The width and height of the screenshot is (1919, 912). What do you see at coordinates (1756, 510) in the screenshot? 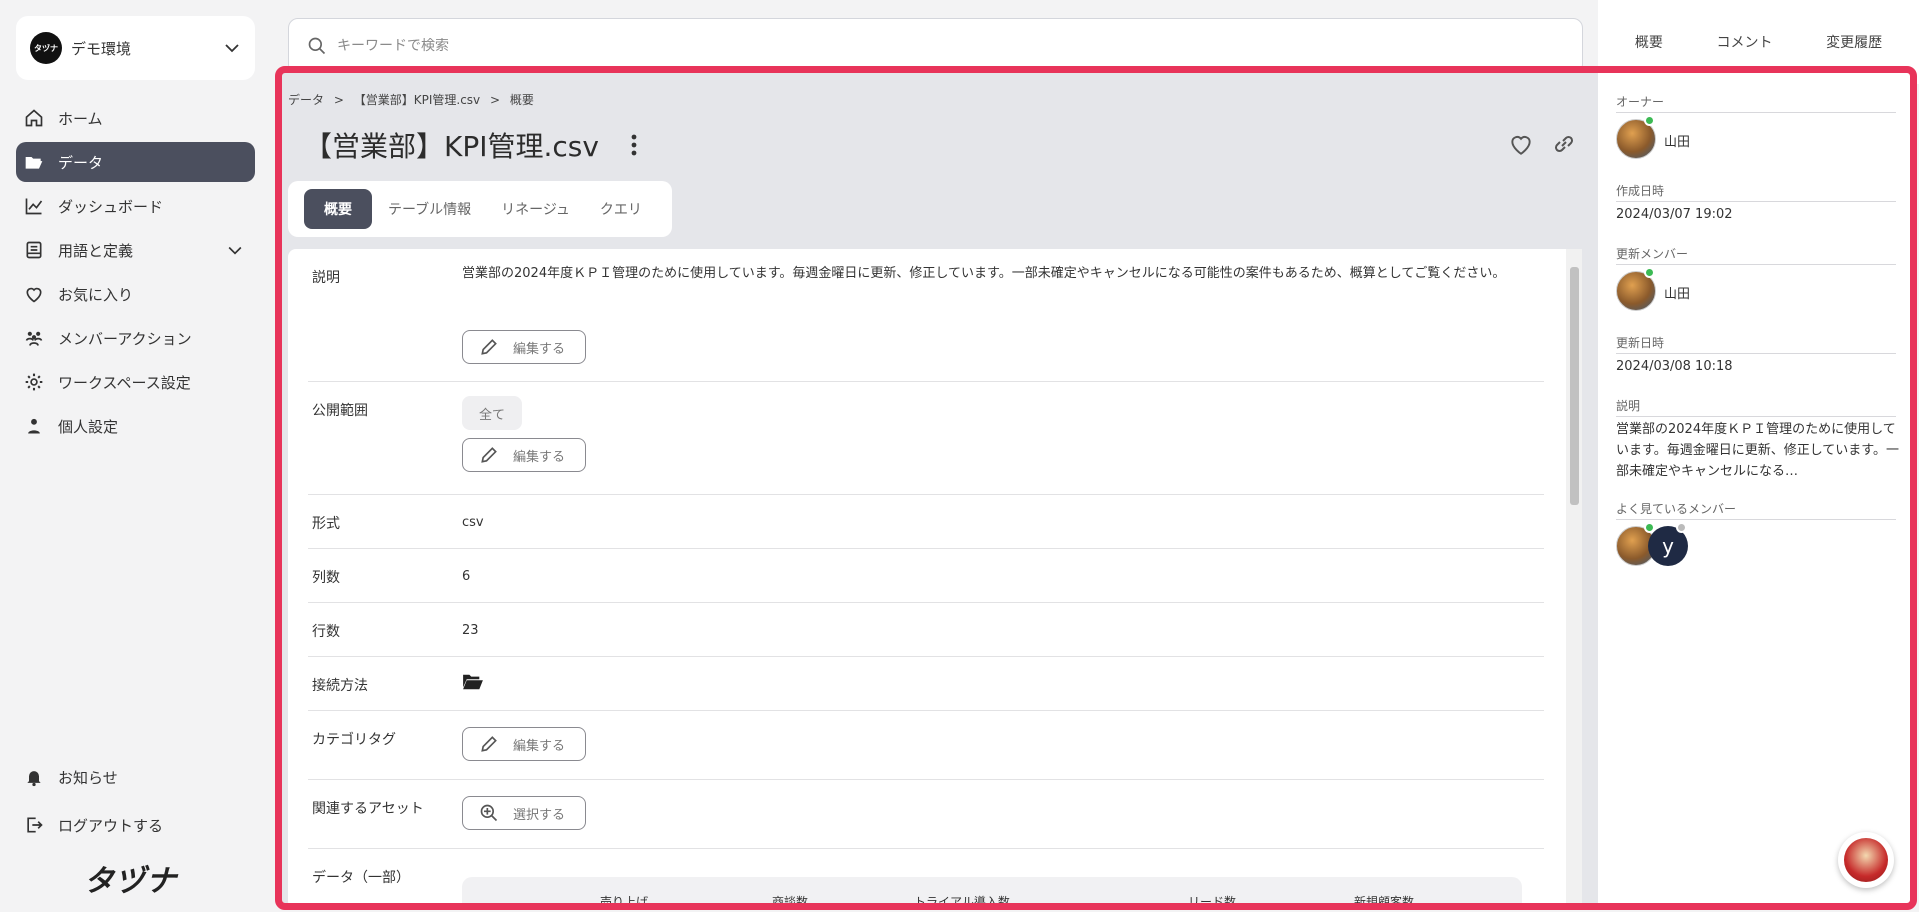
I see `viewers-label: よく見ているメンバー` at bounding box center [1756, 510].